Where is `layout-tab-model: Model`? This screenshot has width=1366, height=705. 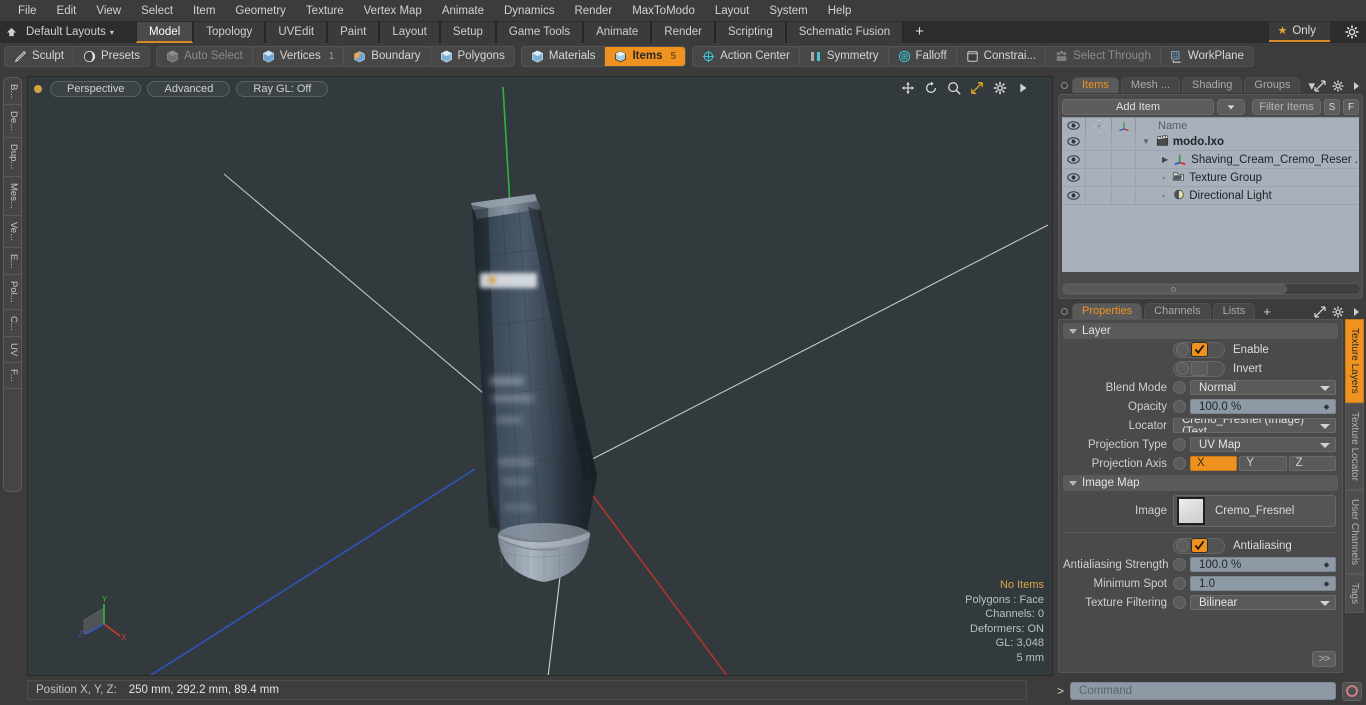
layout-tab-model: Model is located at coordinates (164, 32).